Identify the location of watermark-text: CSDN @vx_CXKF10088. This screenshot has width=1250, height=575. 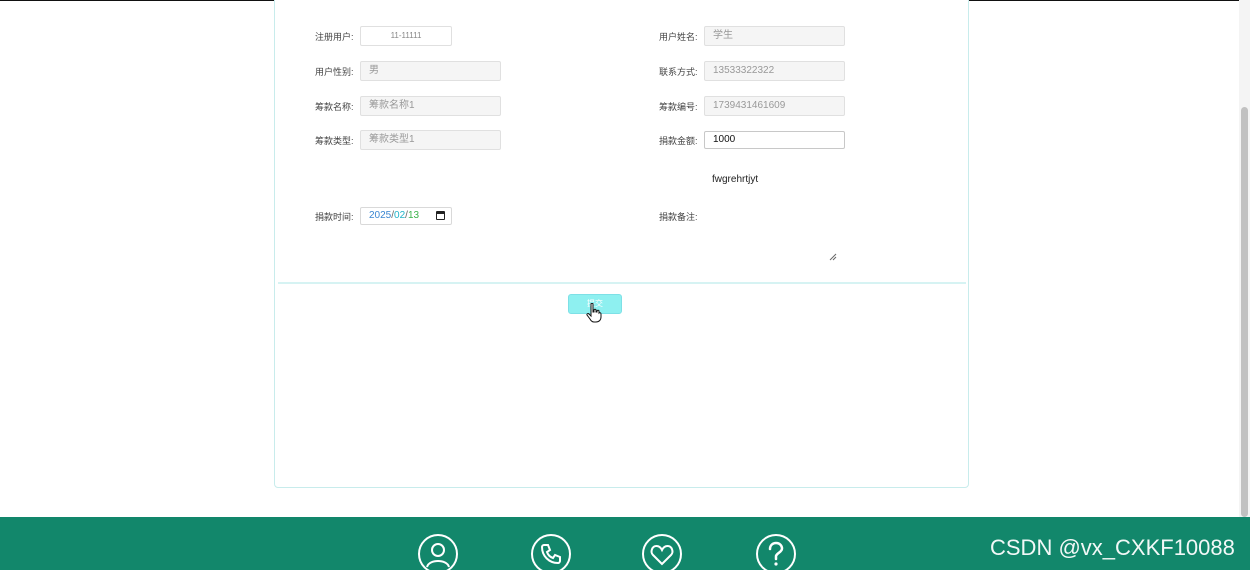
(1112, 547).